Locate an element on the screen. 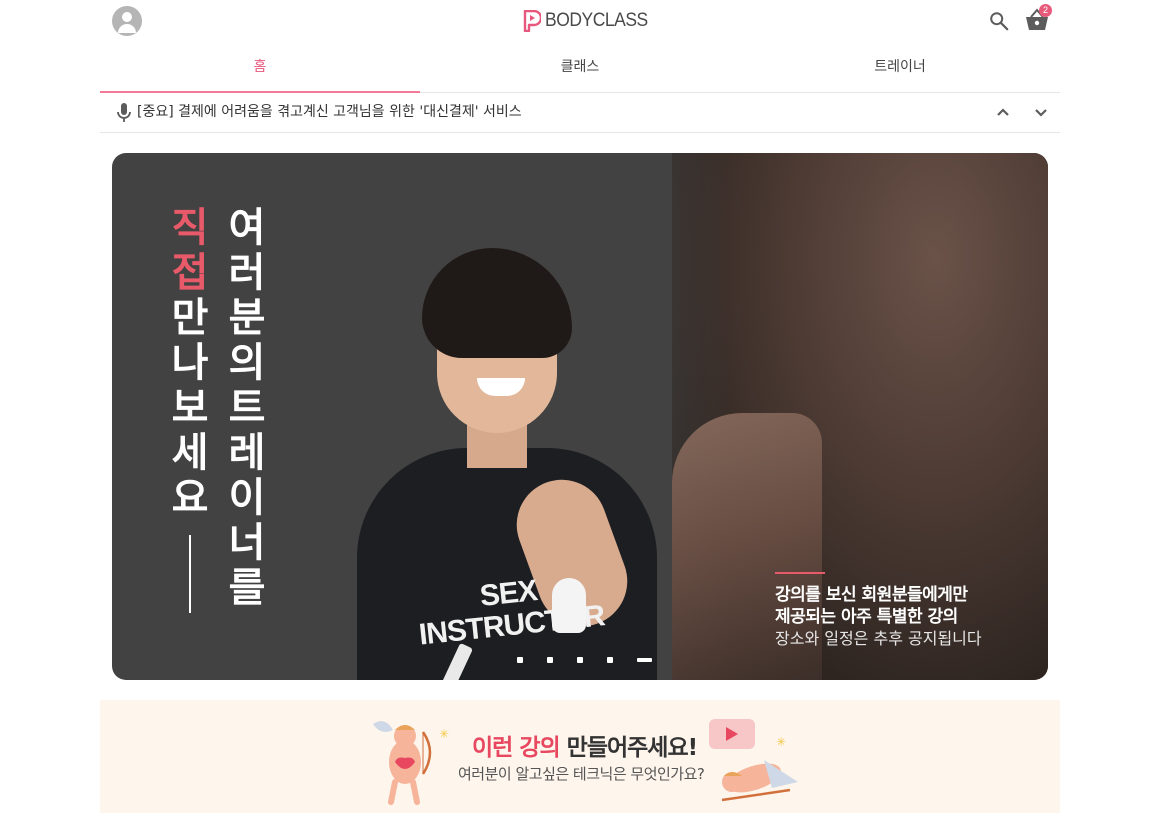  main-tabs: 홈 클래스 트레이너 is located at coordinates (580, 70).